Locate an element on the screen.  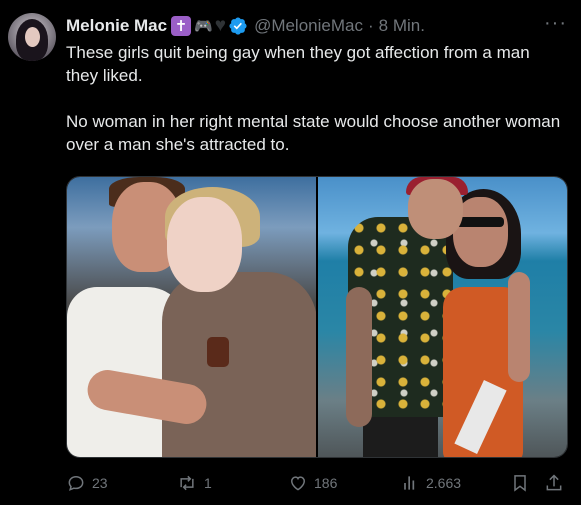
share-icon is located at coordinates (554, 482).